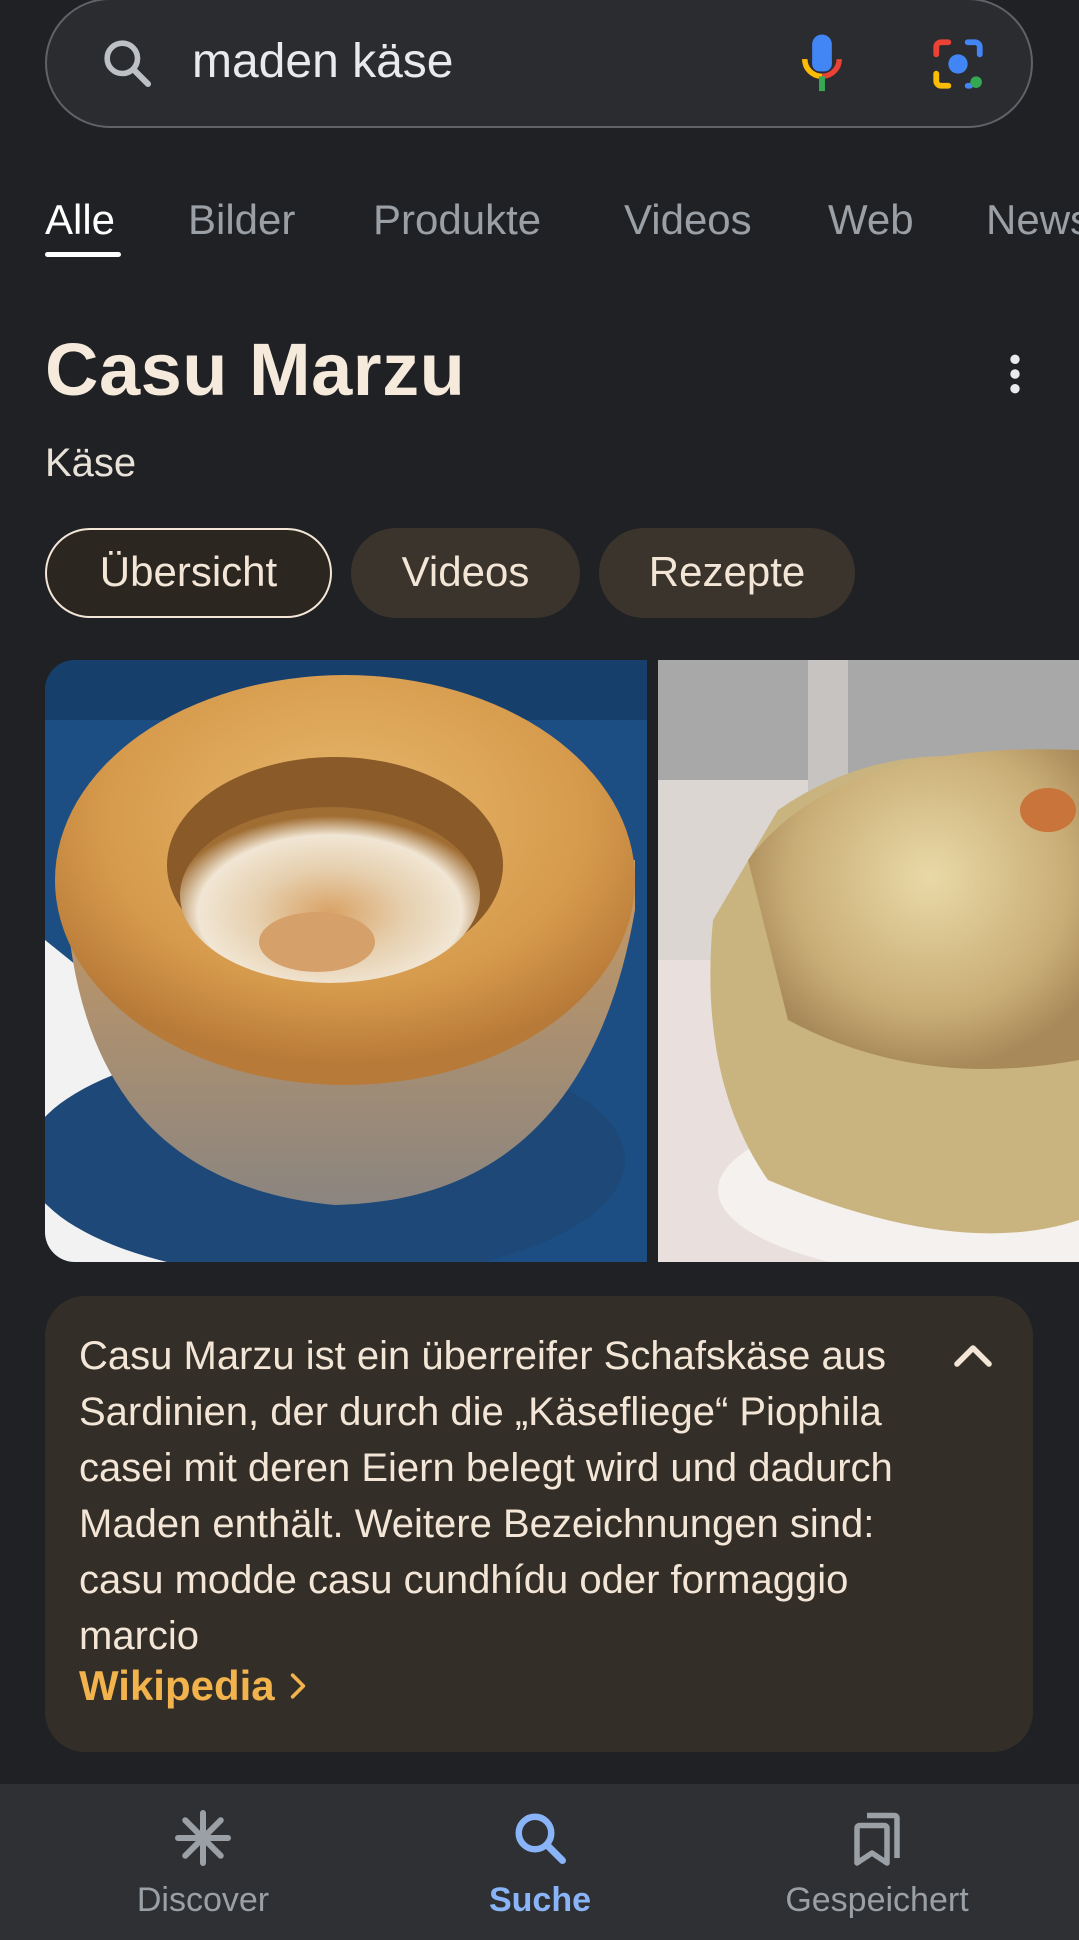 Image resolution: width=1079 pixels, height=1940 pixels. Describe the element at coordinates (83, 254) in the screenshot. I see `active-tab-indicator` at that location.